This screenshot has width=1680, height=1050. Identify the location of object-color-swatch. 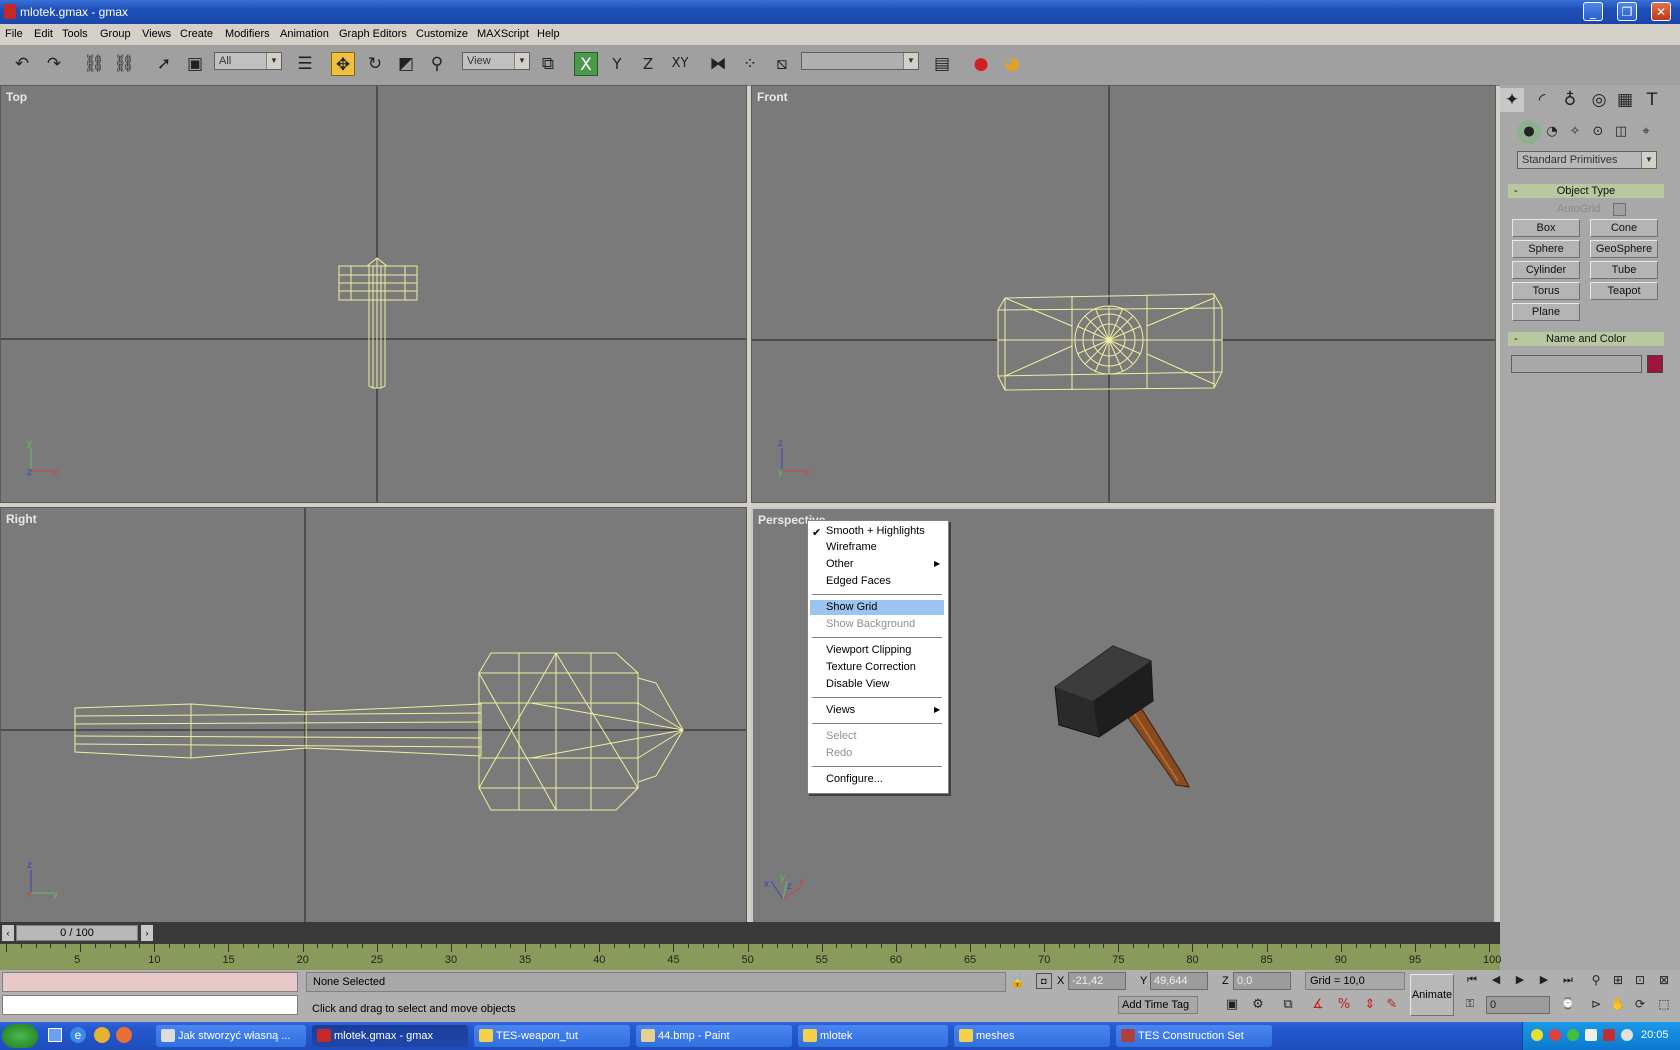
(1655, 364).